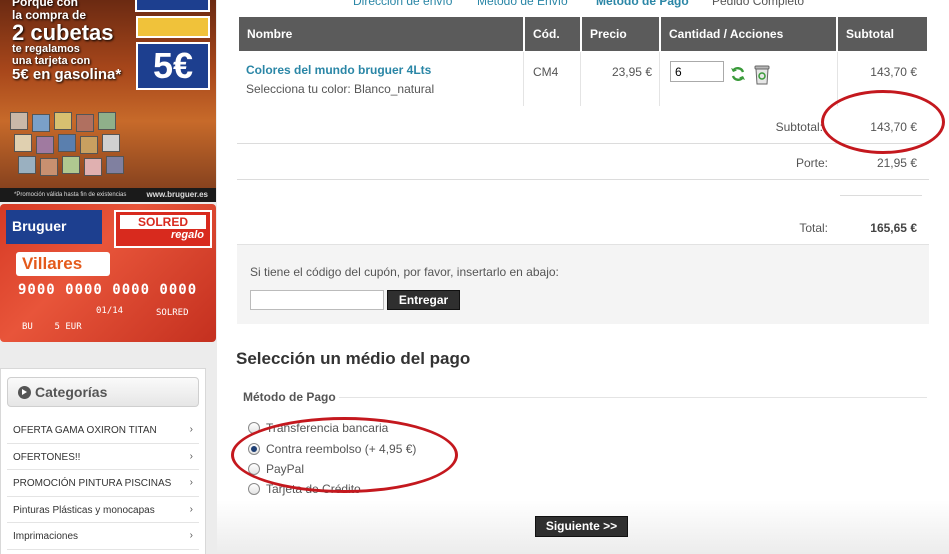 This screenshot has width=949, height=554. Describe the element at coordinates (344, 455) in the screenshot. I see `annotation-circle-payment` at that location.